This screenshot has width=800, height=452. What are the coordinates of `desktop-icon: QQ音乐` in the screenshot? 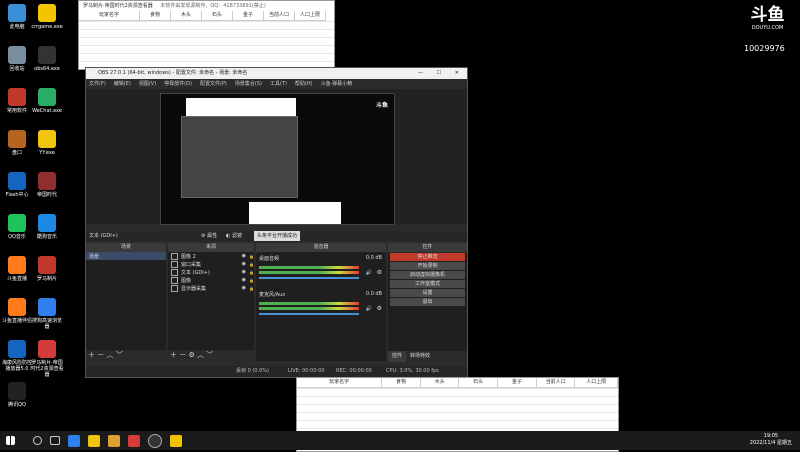 It's located at (17, 227).